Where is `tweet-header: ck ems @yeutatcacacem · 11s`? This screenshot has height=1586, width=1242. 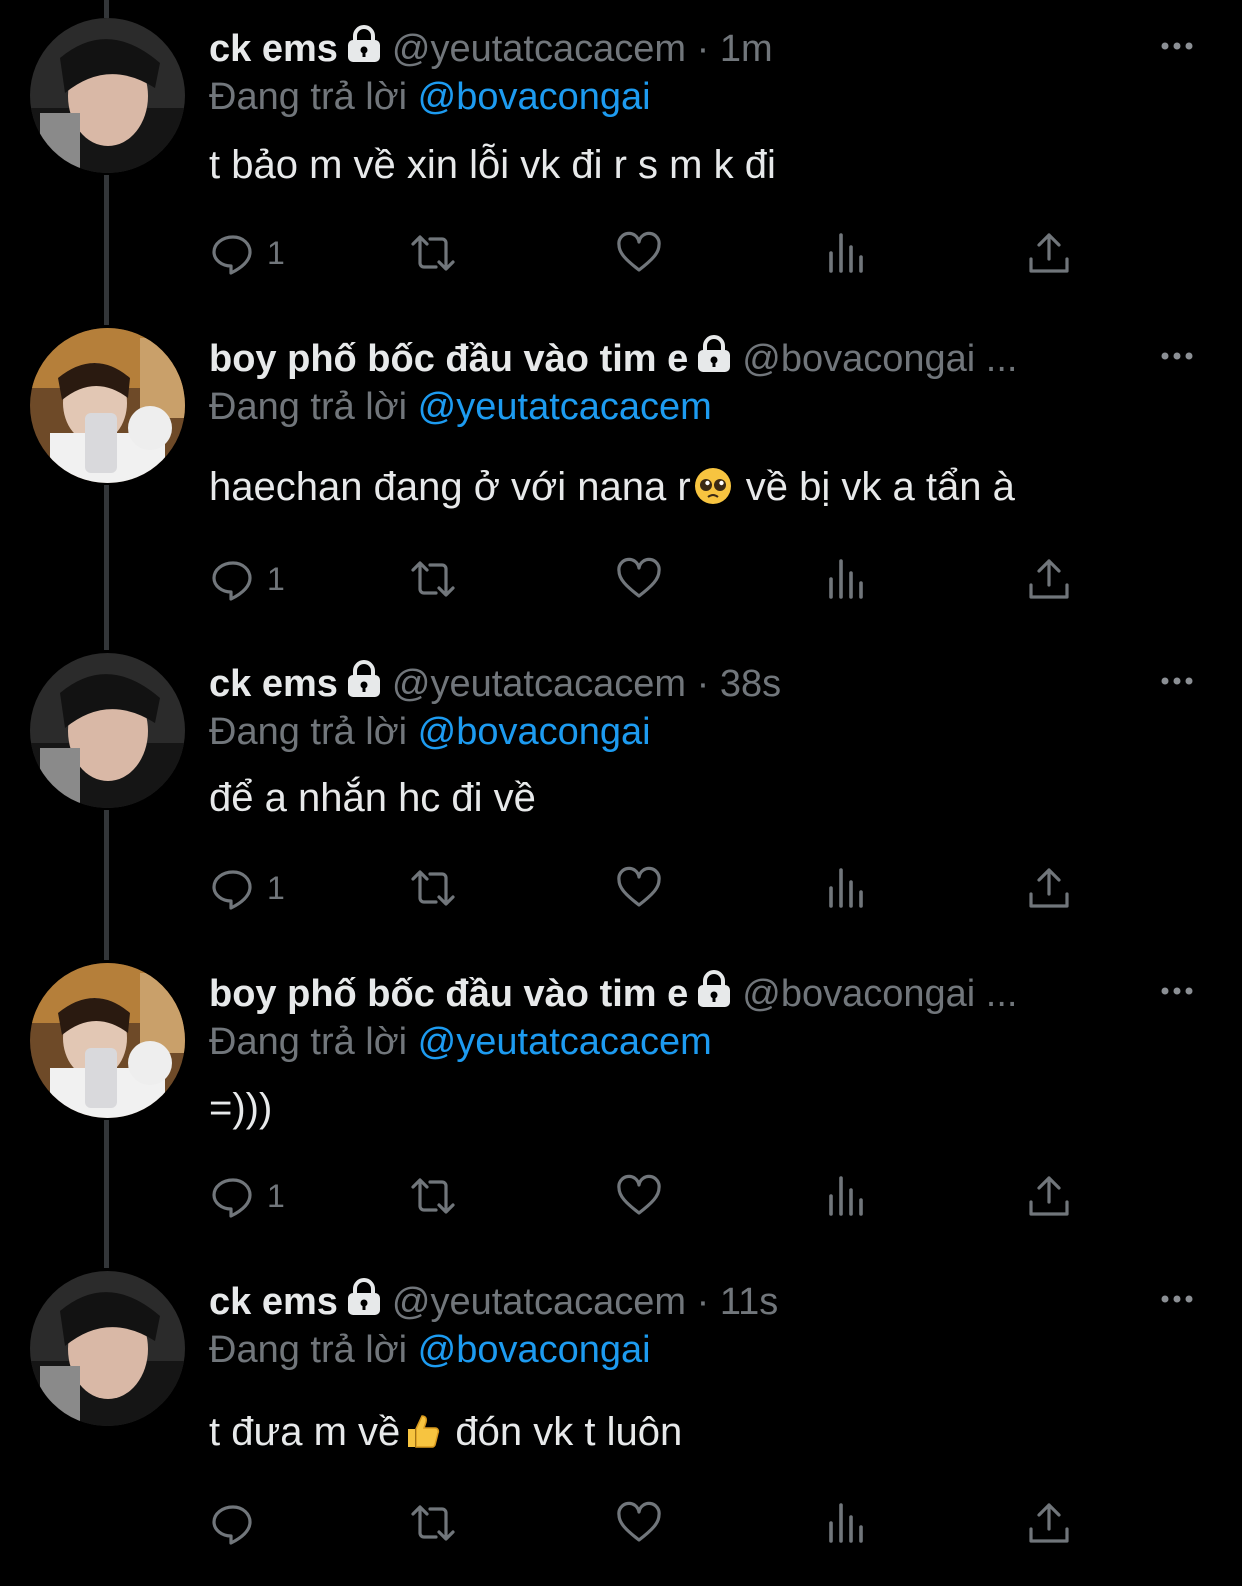 tweet-header: ck ems @yeutatcacacem · 11s is located at coordinates (665, 1302).